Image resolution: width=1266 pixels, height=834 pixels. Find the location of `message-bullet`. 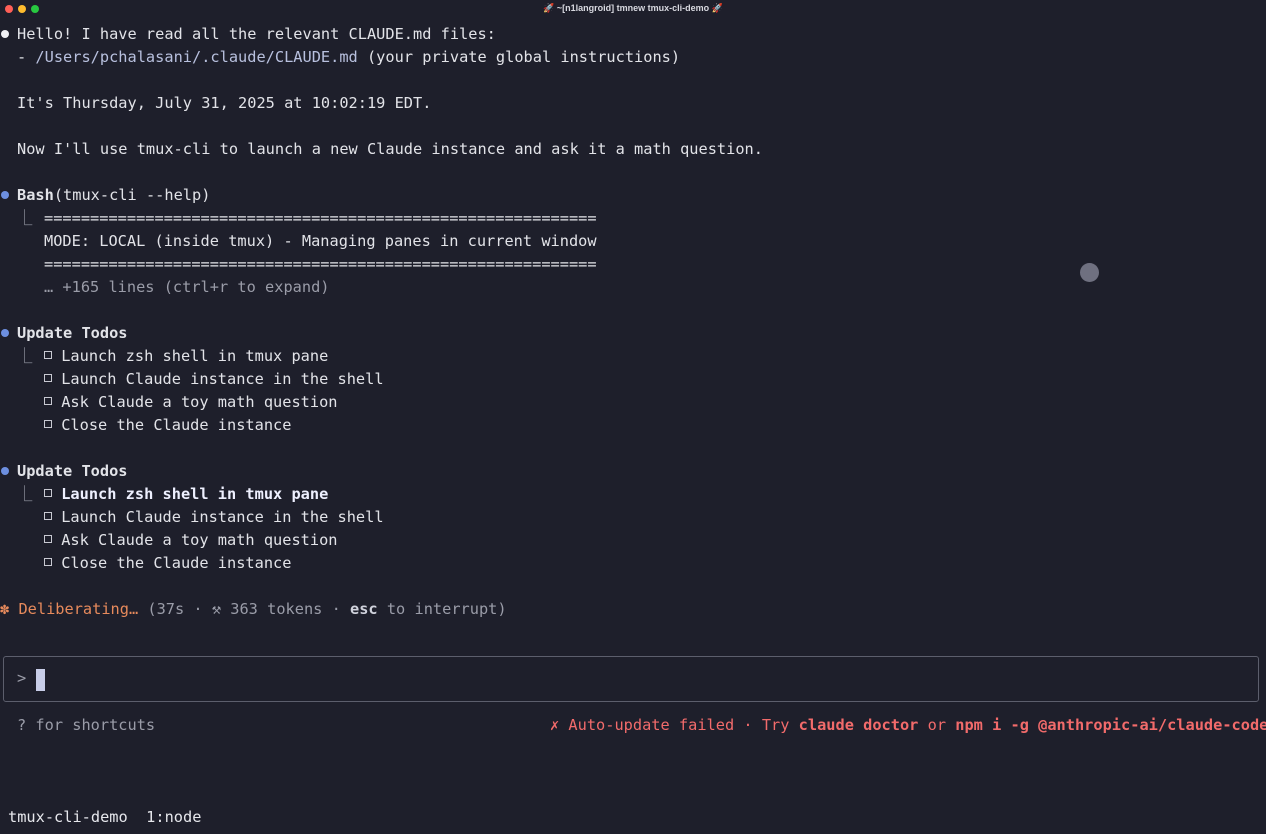

message-bullet is located at coordinates (5, 34).